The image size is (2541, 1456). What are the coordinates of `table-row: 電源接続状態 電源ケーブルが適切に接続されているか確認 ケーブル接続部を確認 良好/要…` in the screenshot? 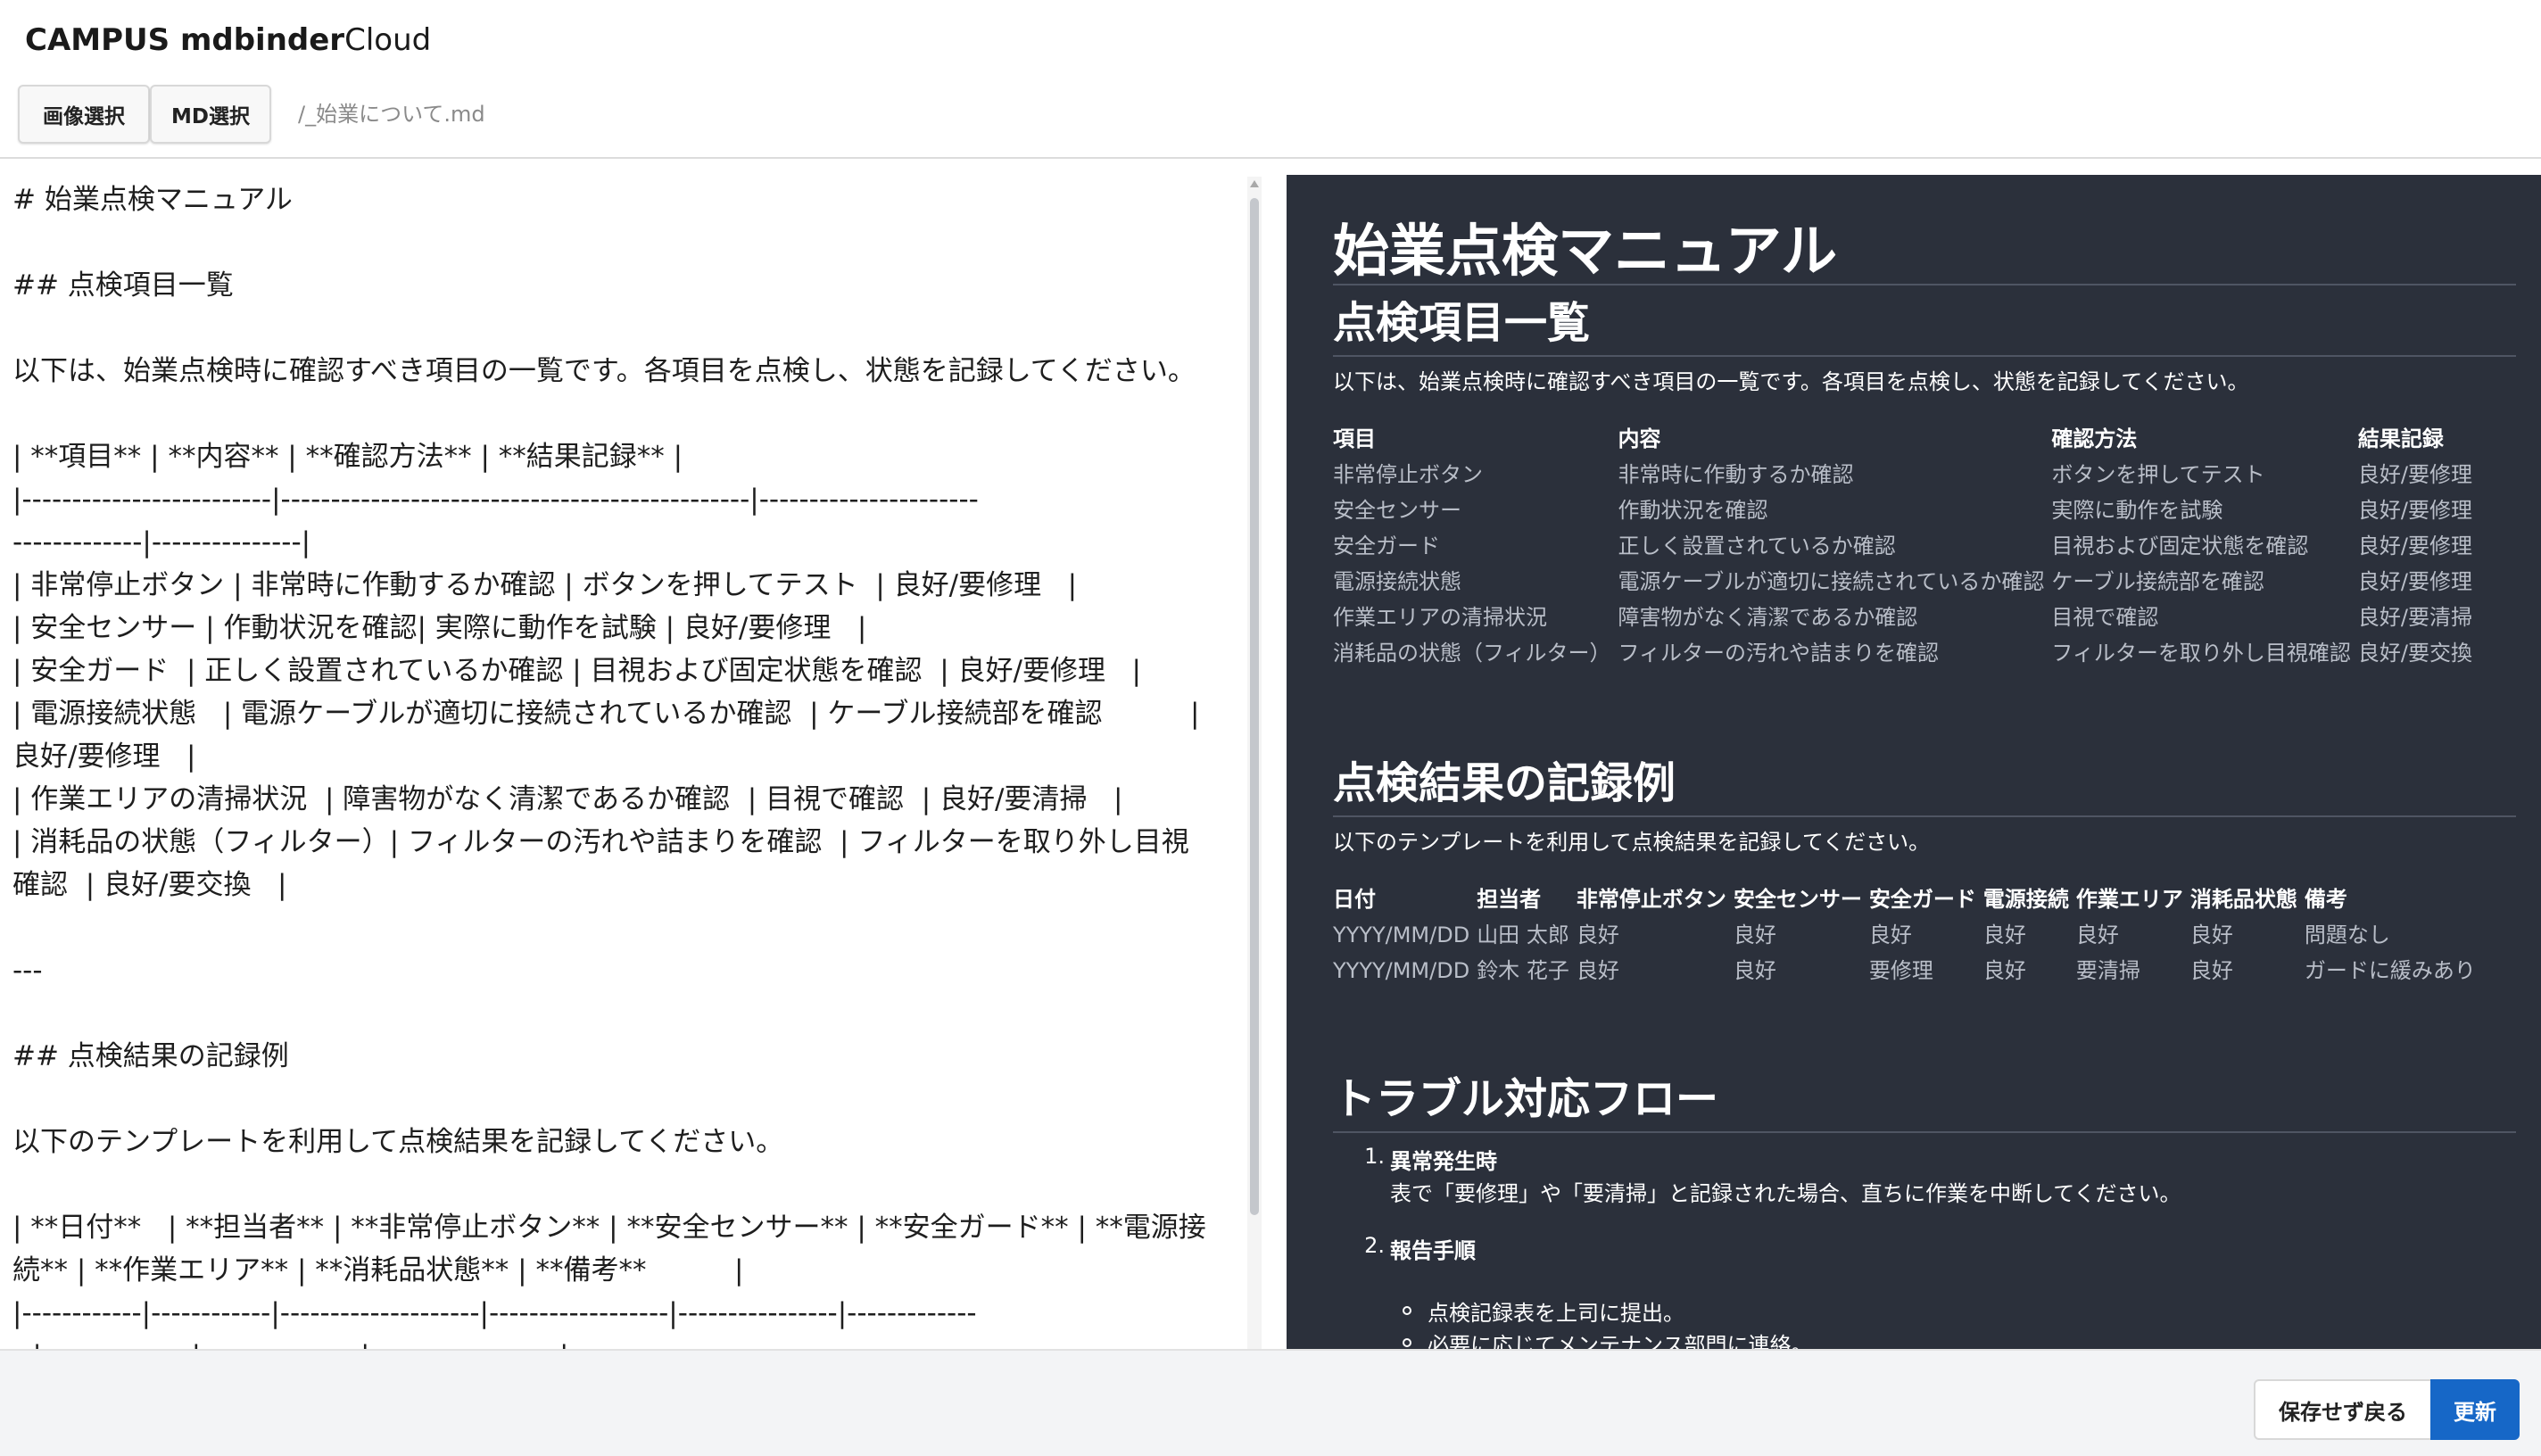 It's located at (1906, 582).